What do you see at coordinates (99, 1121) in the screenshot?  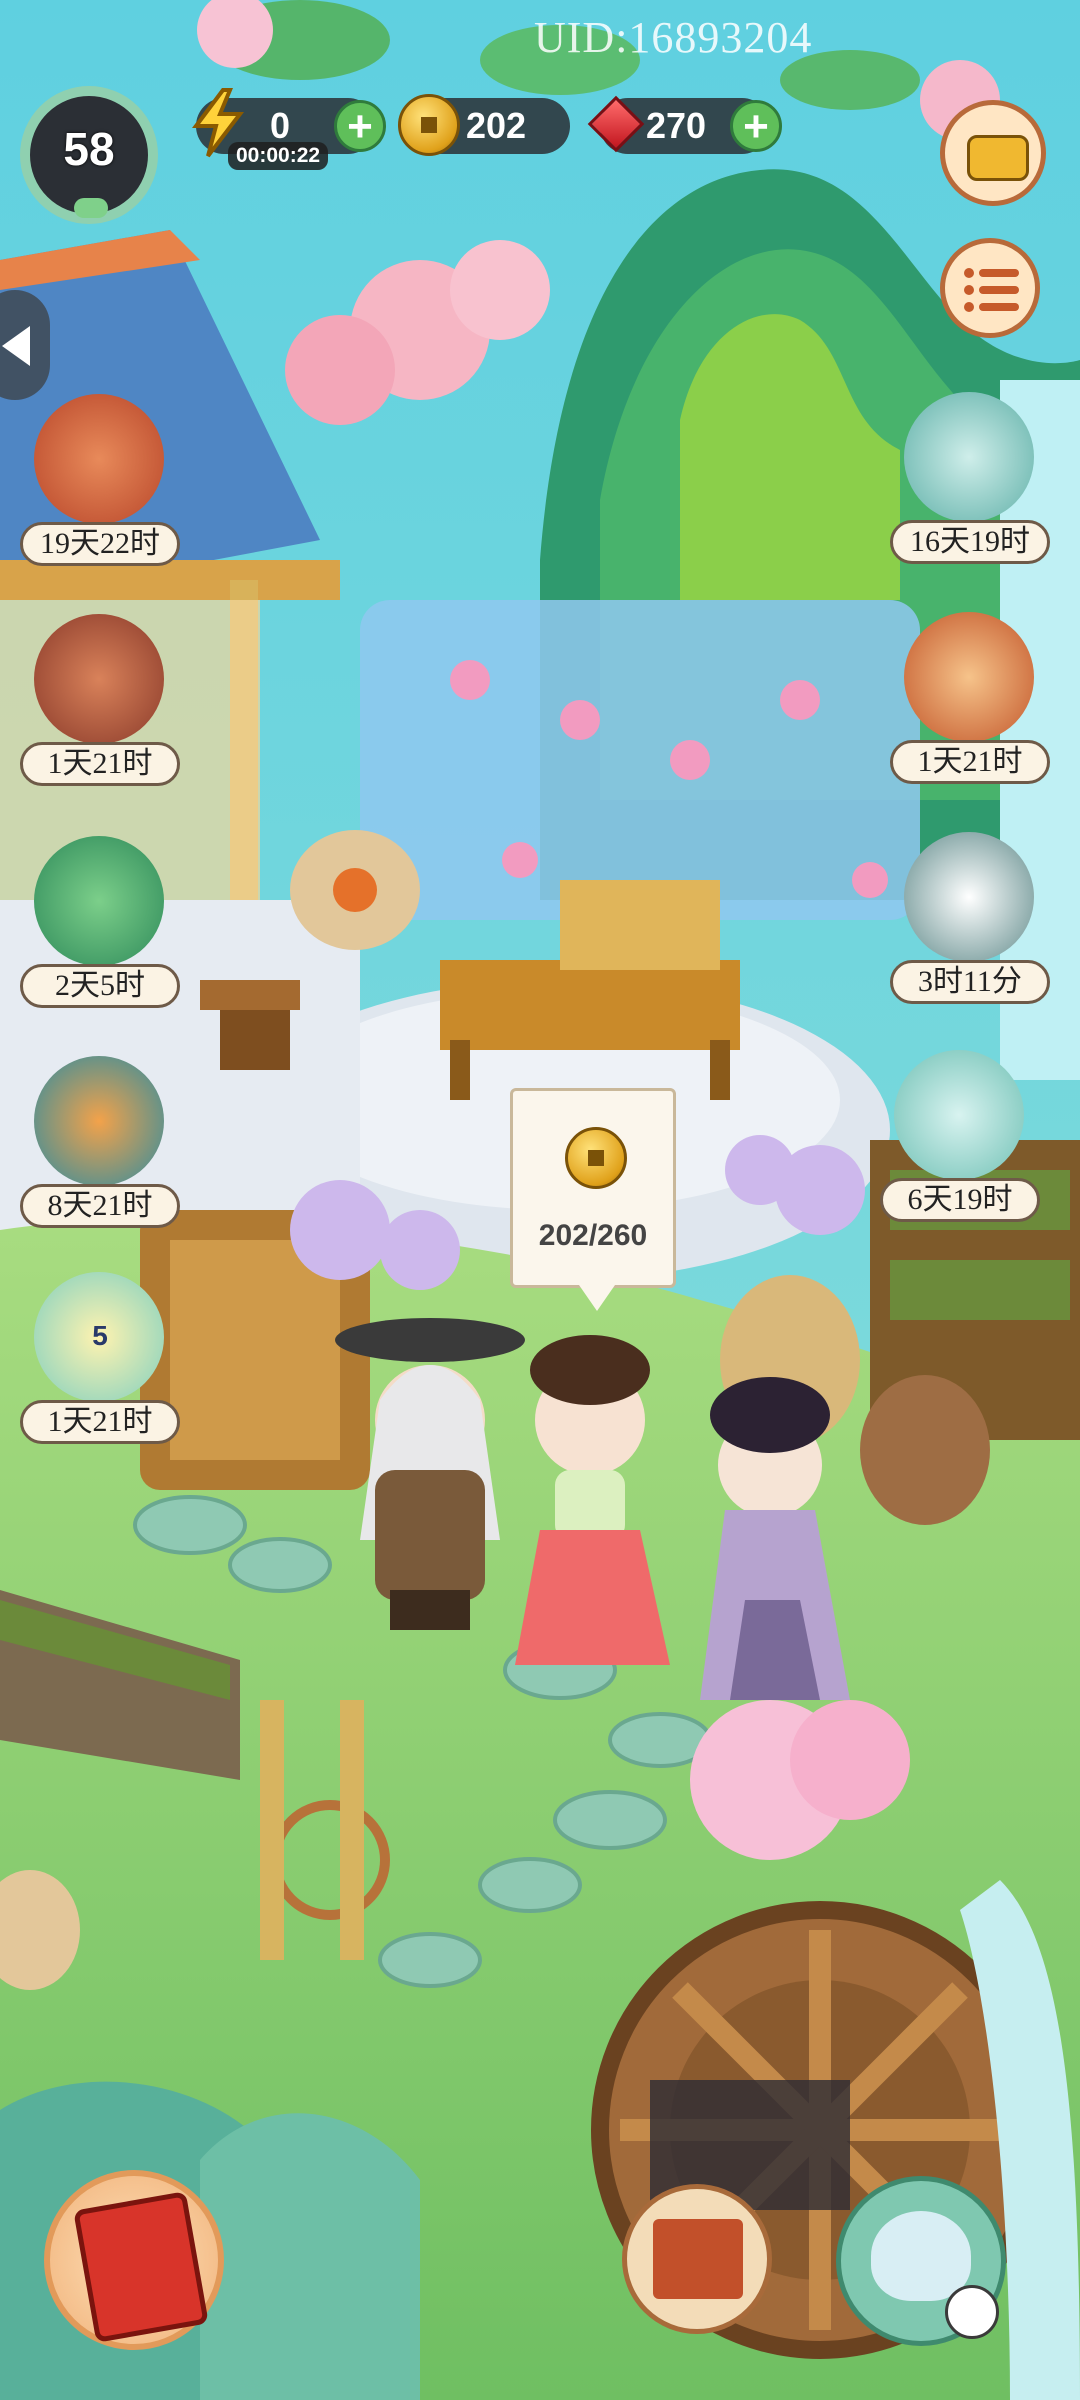 I see `peacock-icon` at bounding box center [99, 1121].